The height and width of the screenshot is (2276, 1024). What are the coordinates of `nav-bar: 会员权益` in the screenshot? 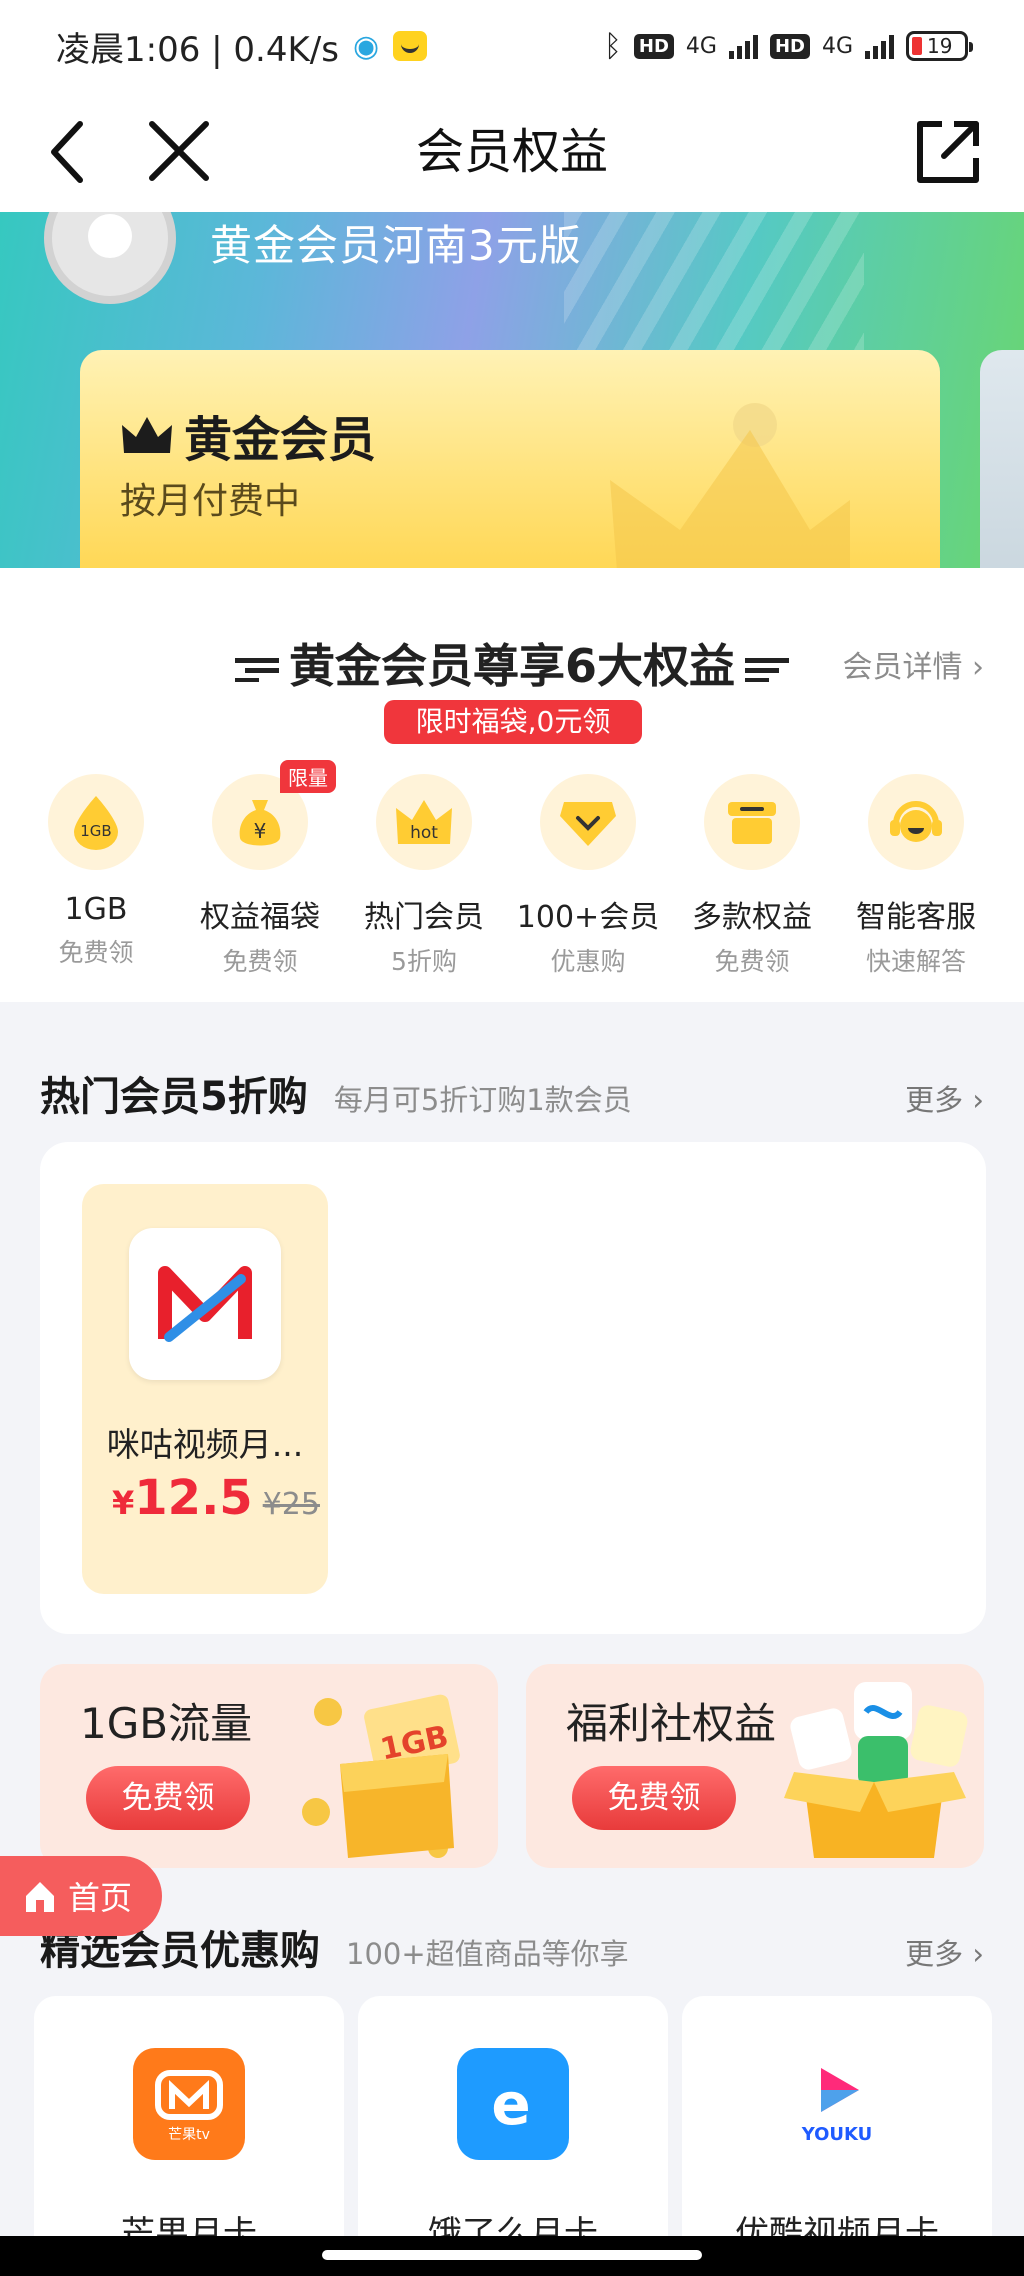 It's located at (512, 152).